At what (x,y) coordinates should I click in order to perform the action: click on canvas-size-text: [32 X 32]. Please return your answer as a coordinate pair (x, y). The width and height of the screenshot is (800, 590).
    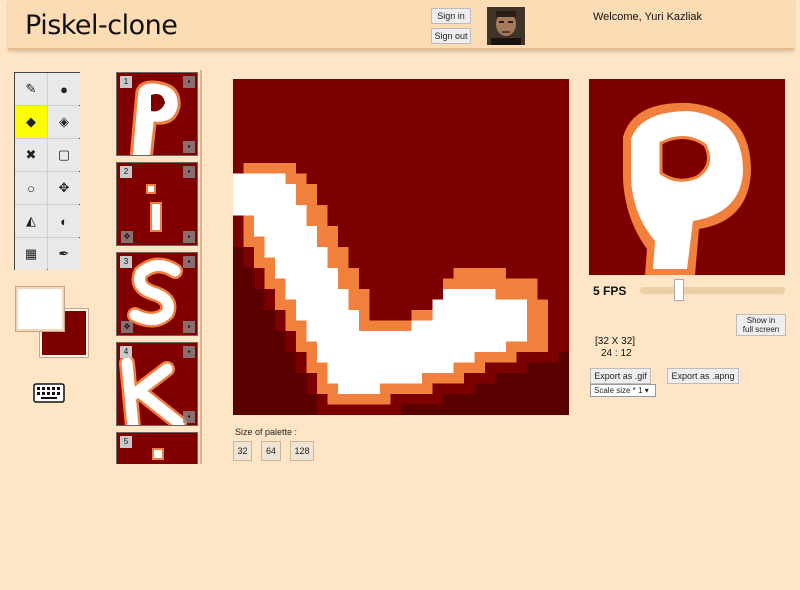
    Looking at the image, I should click on (615, 341).